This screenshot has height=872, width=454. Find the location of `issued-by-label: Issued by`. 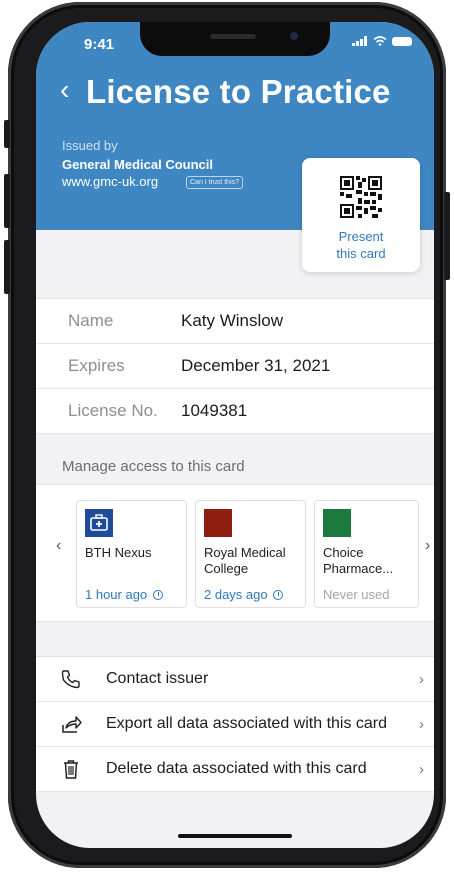

issued-by-label: Issued by is located at coordinates (90, 145).